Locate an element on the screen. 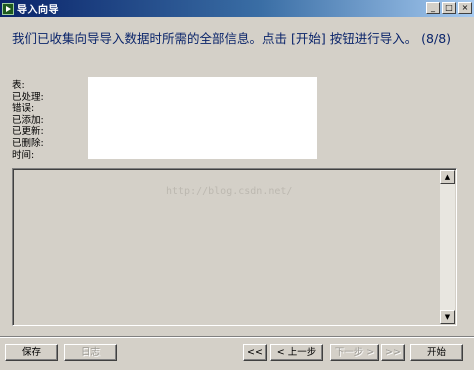  minimize-button: _ is located at coordinates (433, 8).